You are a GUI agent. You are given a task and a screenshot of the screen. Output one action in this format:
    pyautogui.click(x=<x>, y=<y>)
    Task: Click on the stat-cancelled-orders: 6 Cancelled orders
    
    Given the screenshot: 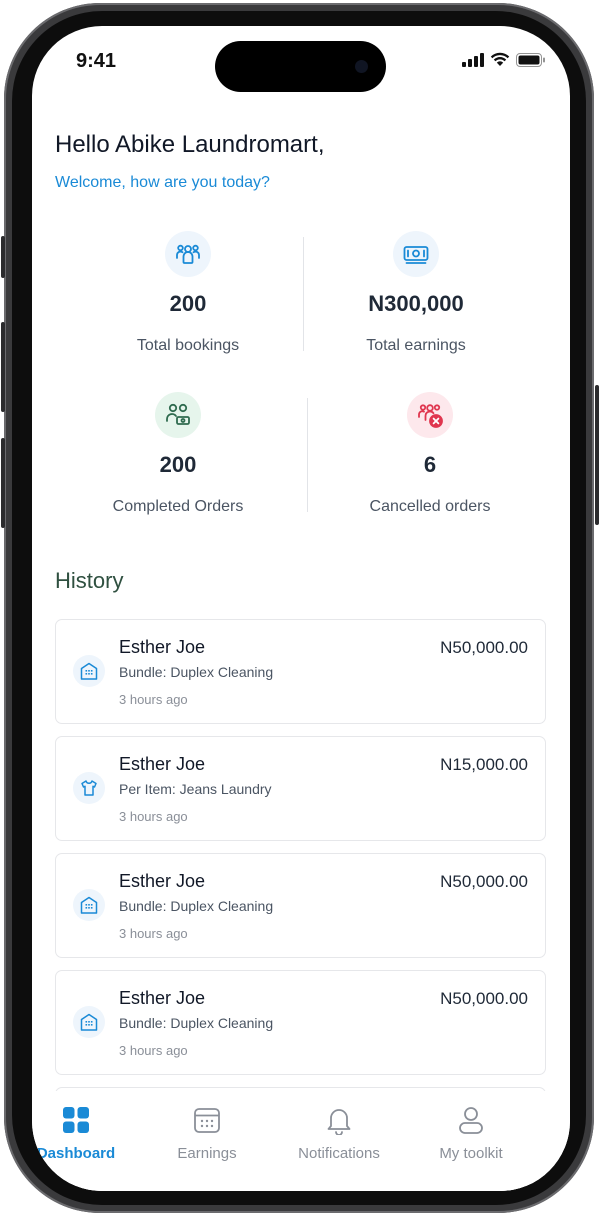 What is the action you would take?
    pyautogui.click(x=430, y=454)
    